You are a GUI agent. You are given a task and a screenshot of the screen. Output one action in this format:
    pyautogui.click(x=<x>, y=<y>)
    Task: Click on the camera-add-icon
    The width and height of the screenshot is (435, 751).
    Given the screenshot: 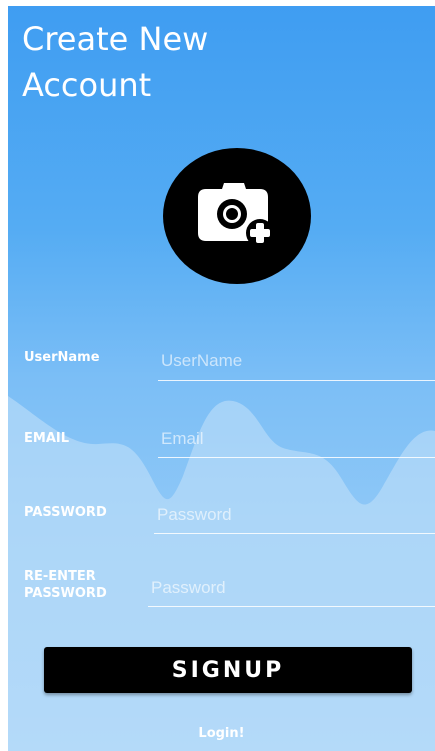 What is the action you would take?
    pyautogui.click(x=236, y=215)
    